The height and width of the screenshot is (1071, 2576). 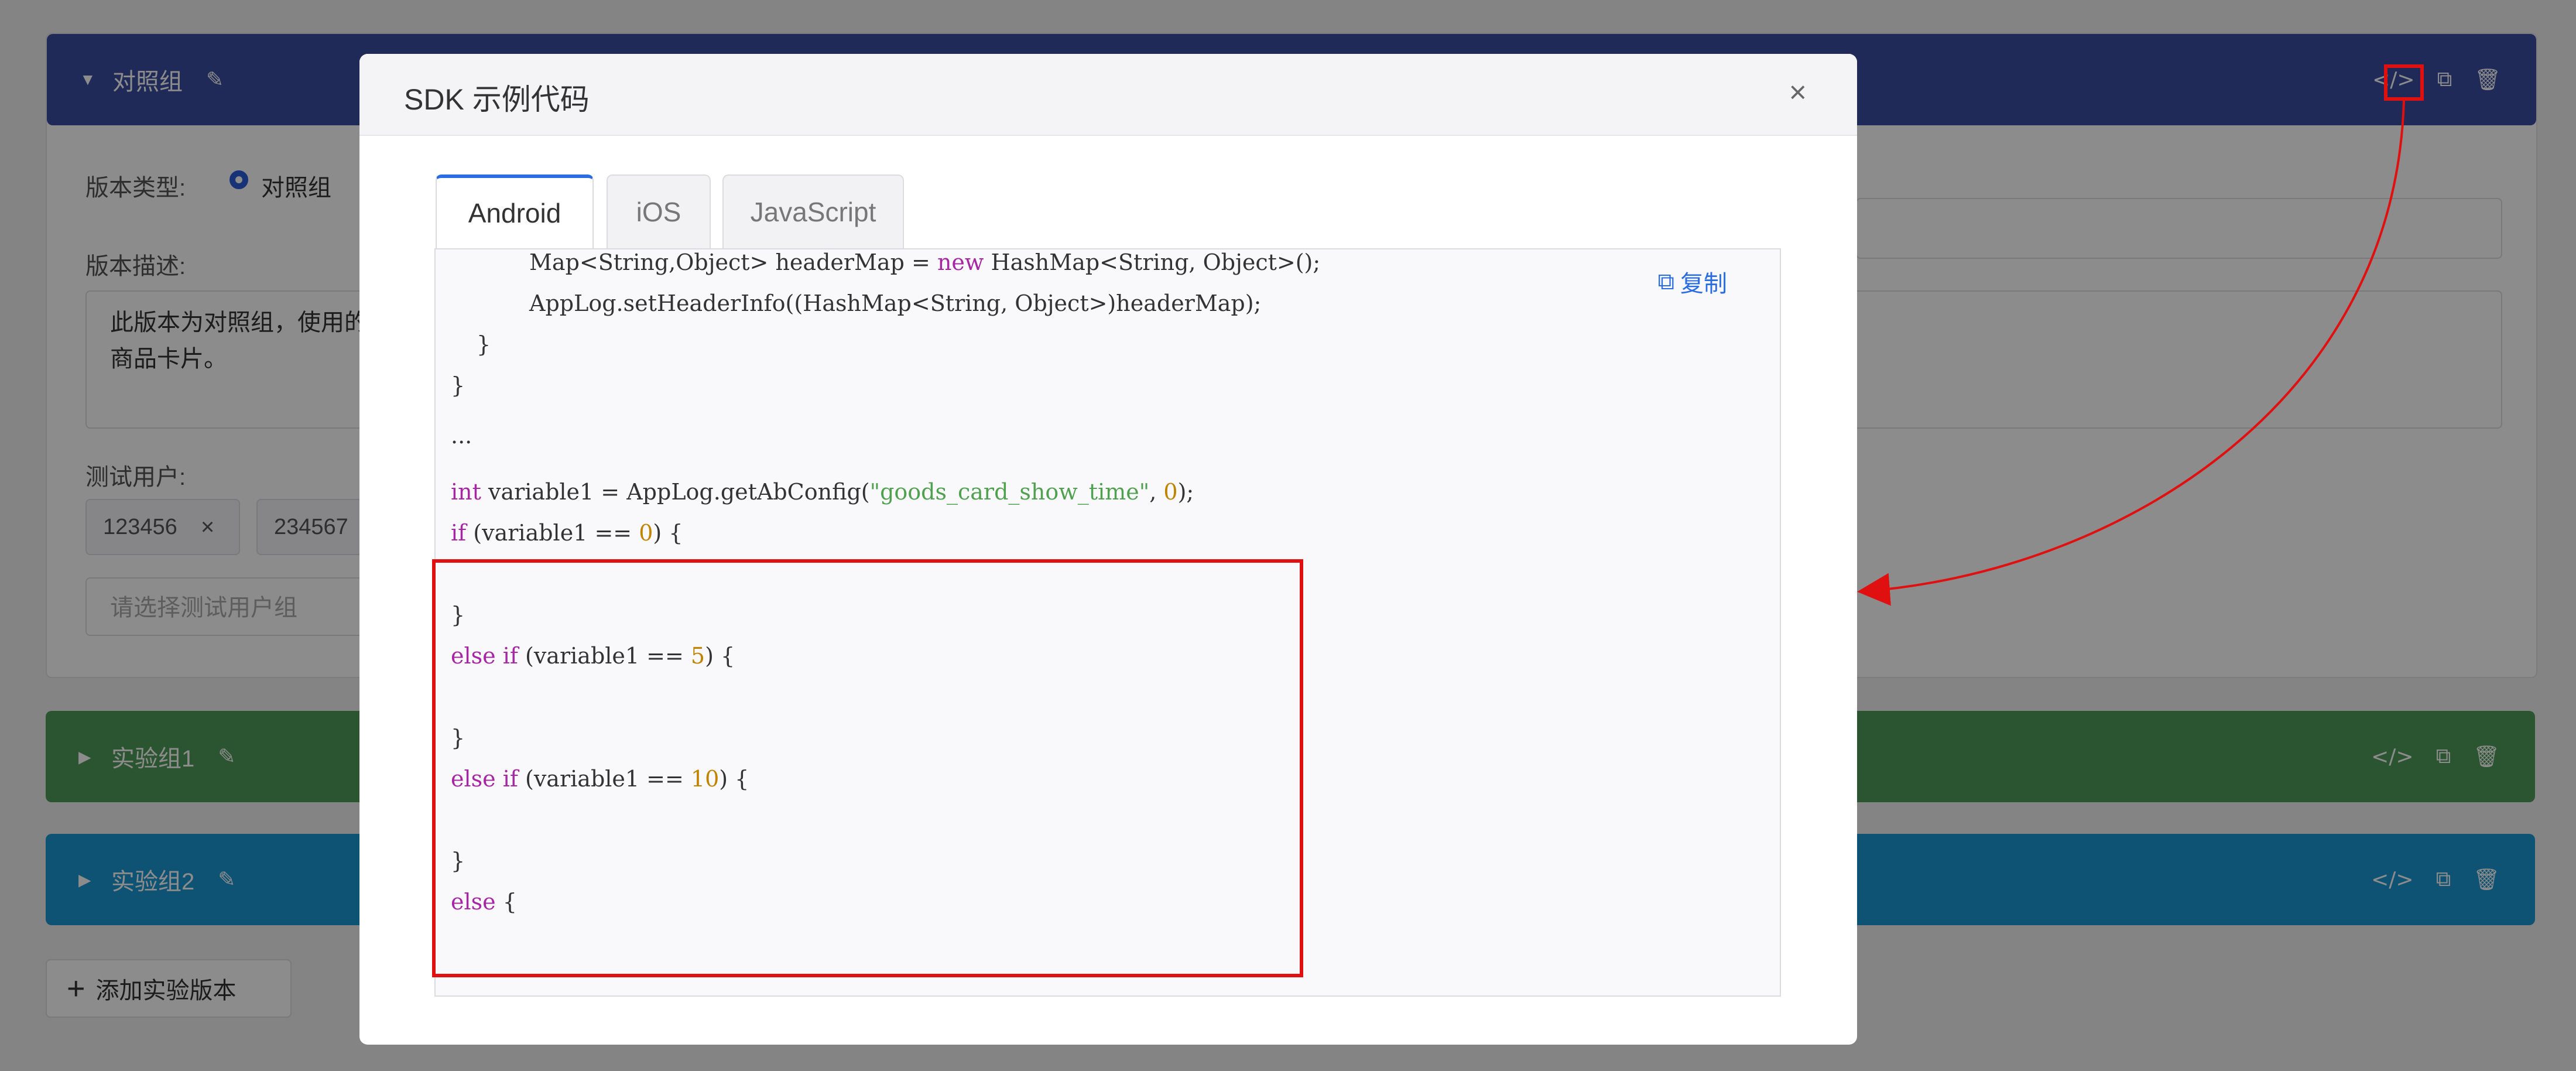 I want to click on modal-title: SDK 示例代码, so click(x=497, y=99).